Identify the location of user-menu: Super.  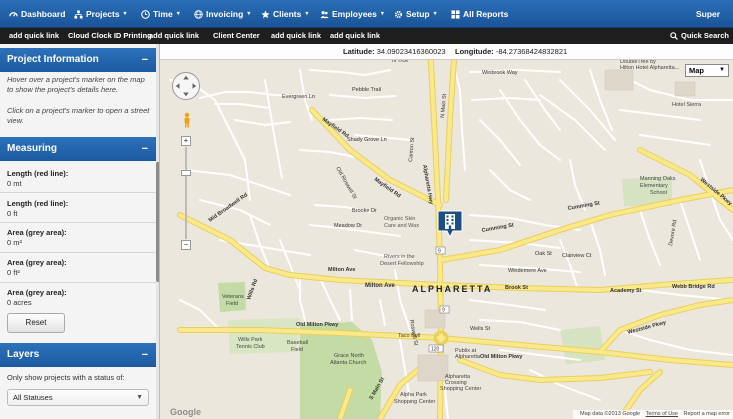
(708, 14).